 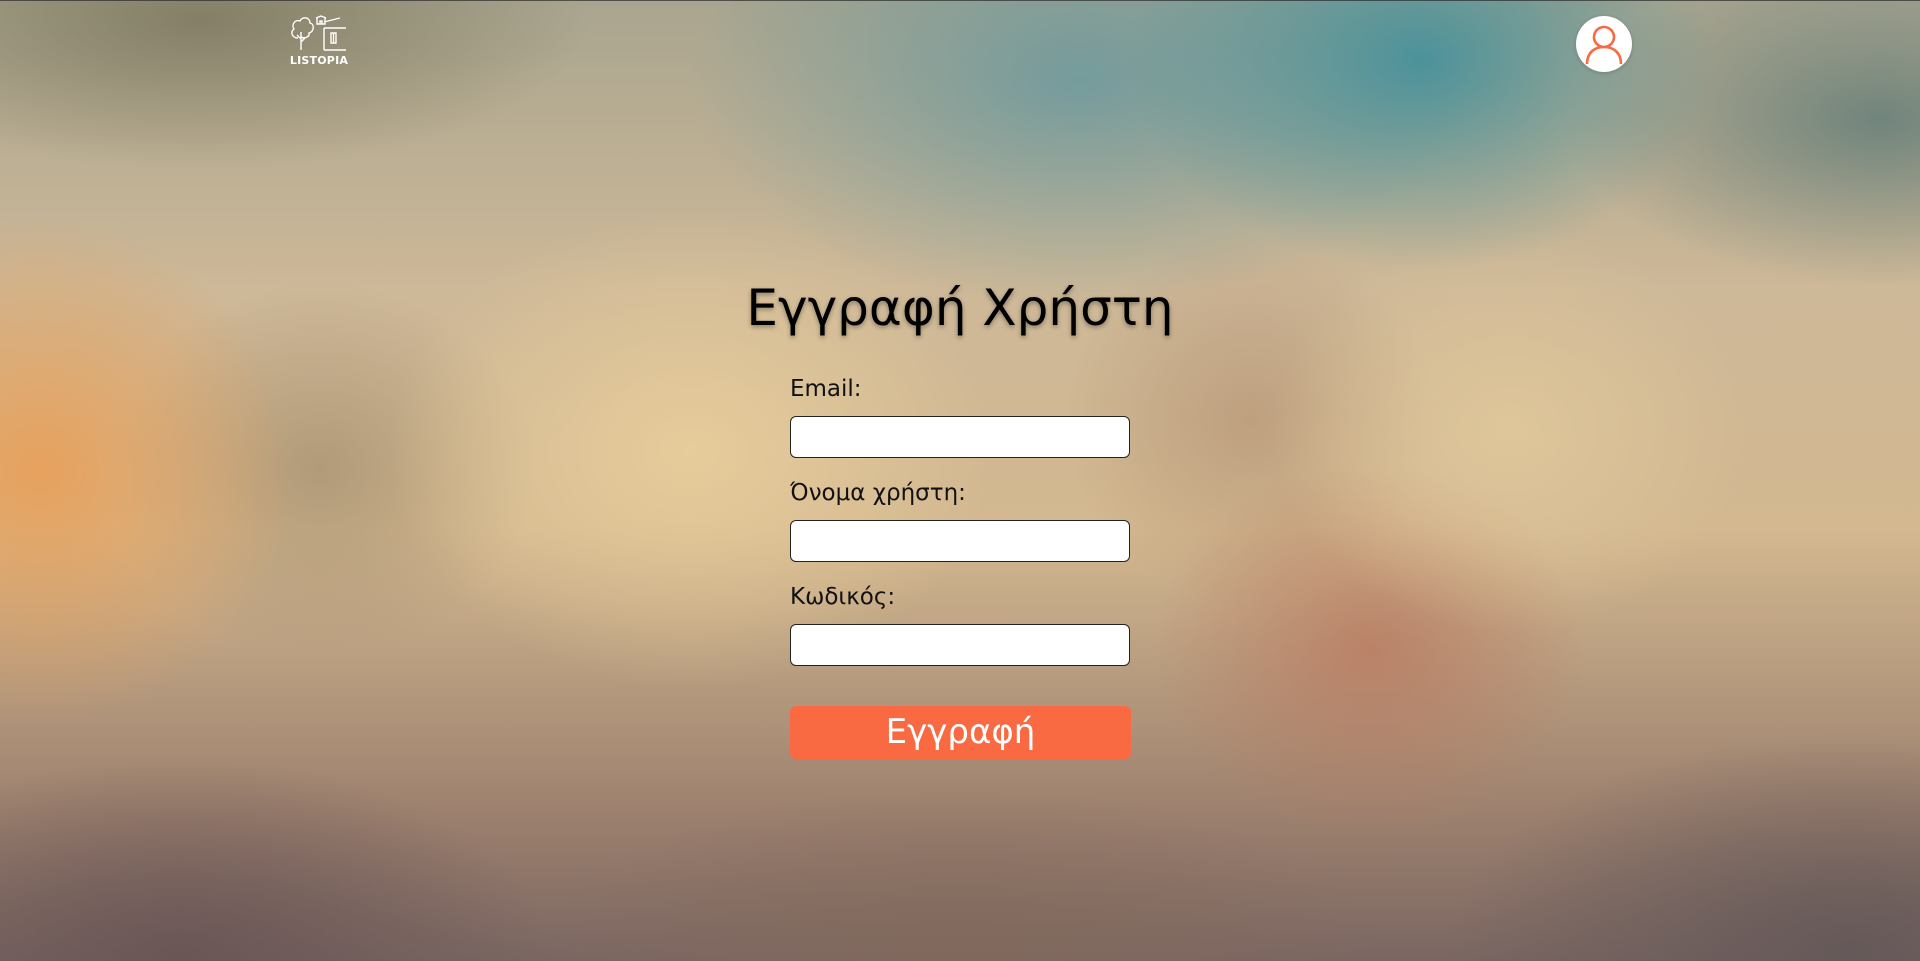 What do you see at coordinates (960, 437) in the screenshot?
I see `email-field` at bounding box center [960, 437].